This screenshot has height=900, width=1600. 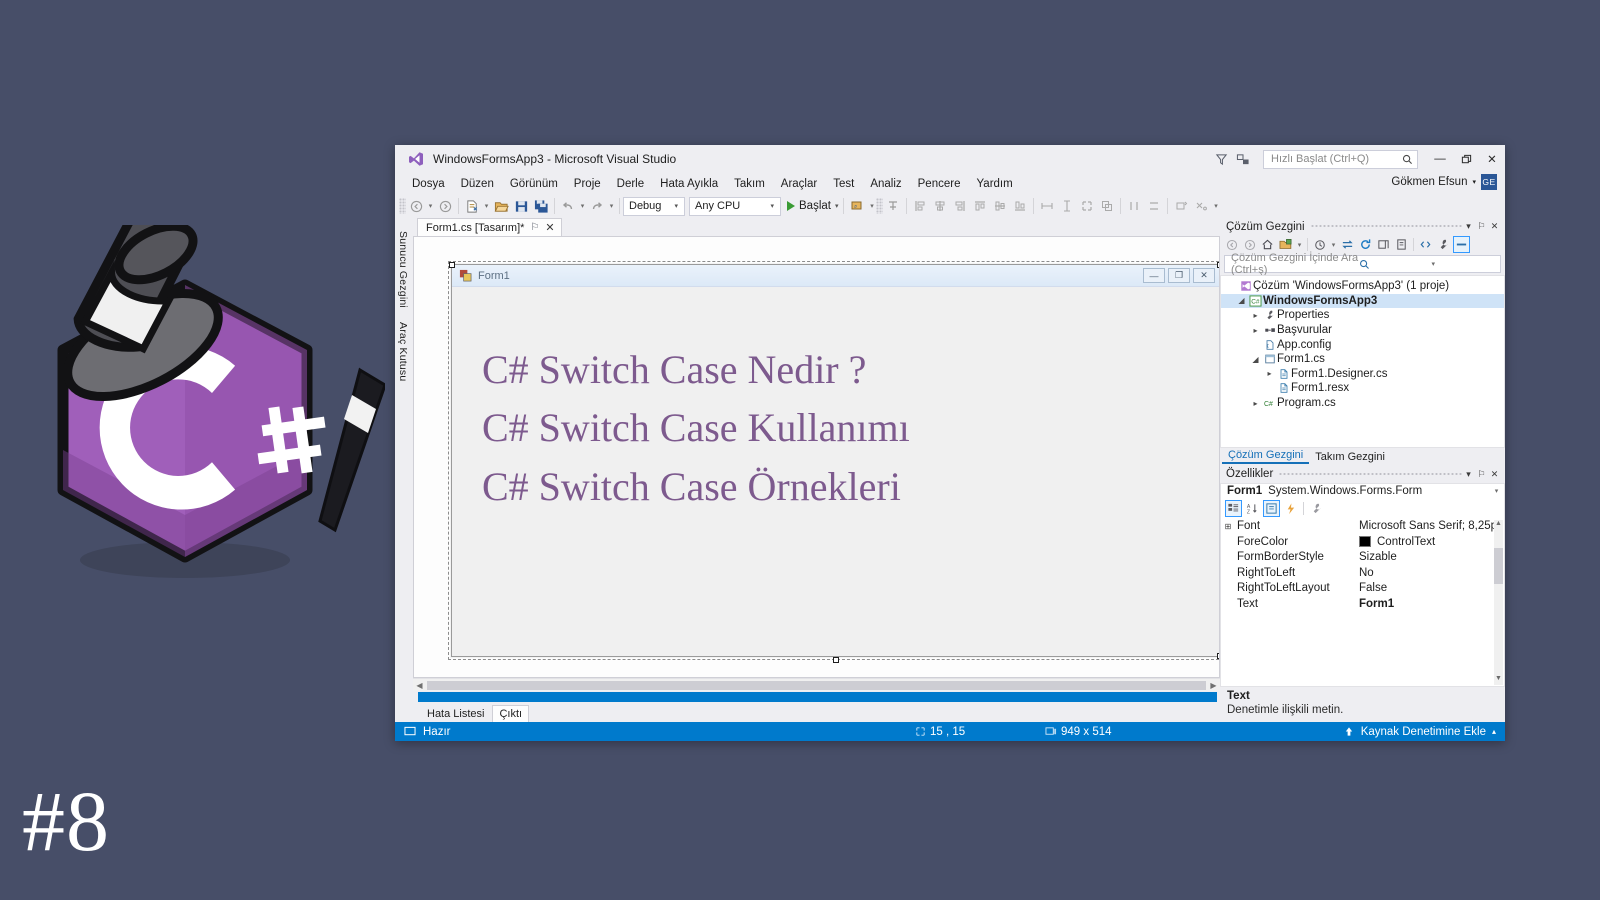 I want to click on tab-order-dropdown-icon: ▾, so click(x=871, y=206).